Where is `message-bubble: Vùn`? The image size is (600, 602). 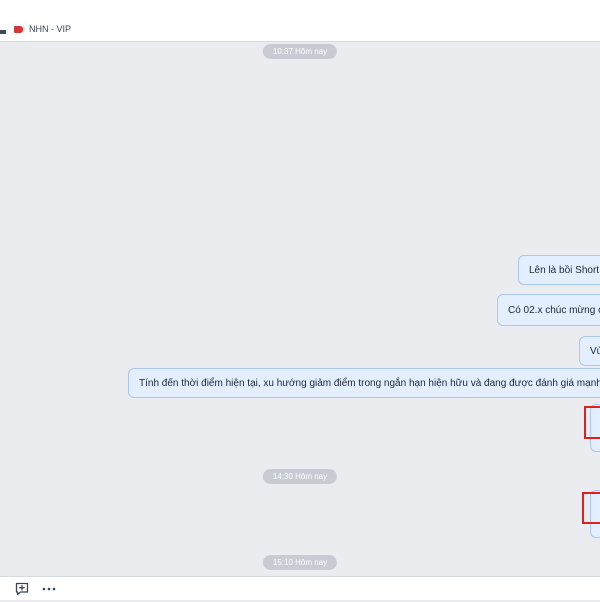 message-bubble: Vùn is located at coordinates (589, 351).